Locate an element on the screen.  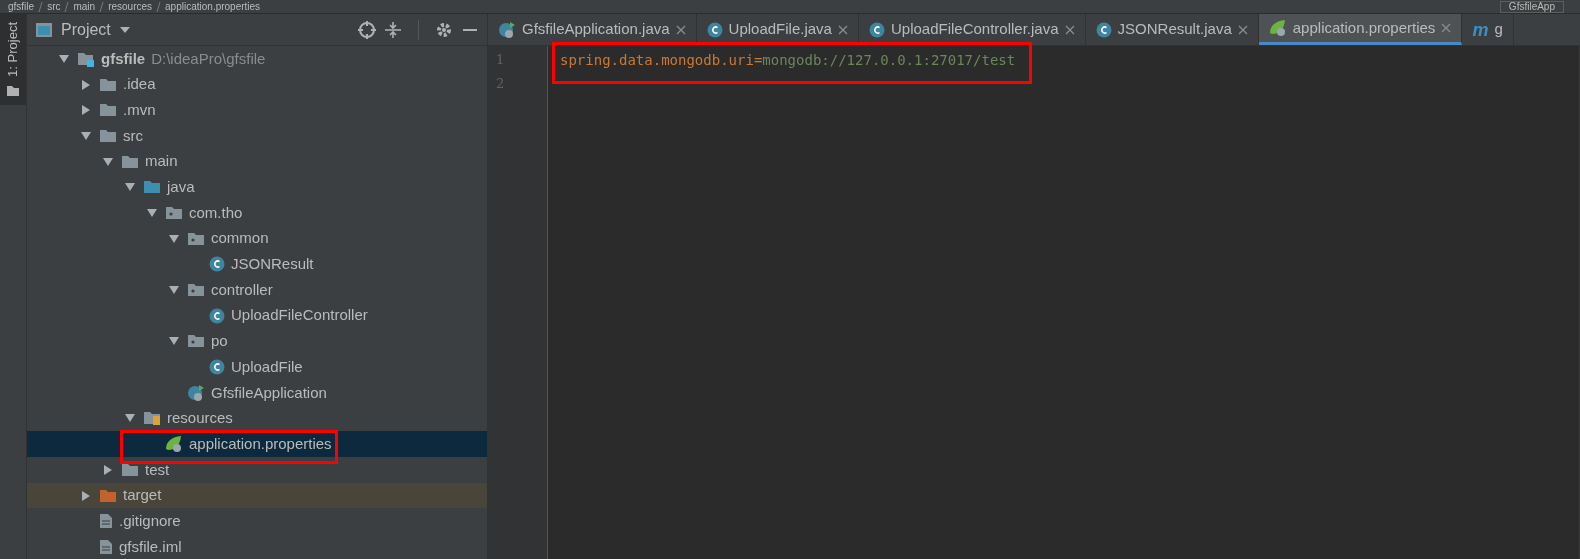
tree-row: po is located at coordinates (257, 341).